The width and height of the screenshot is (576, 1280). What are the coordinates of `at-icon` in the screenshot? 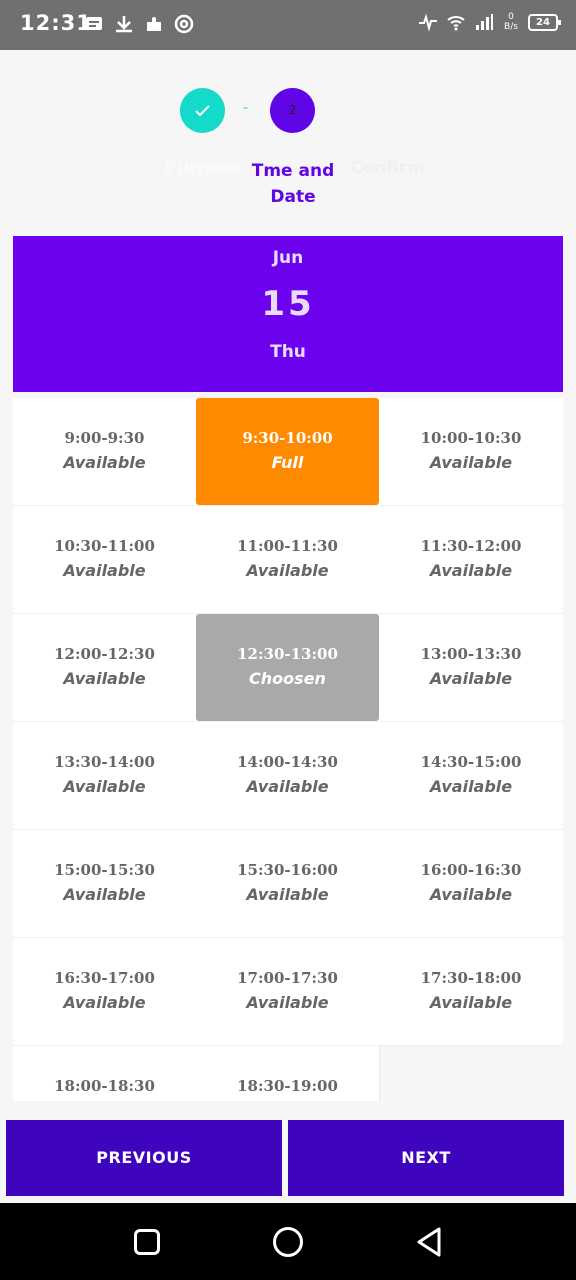 It's located at (184, 24).